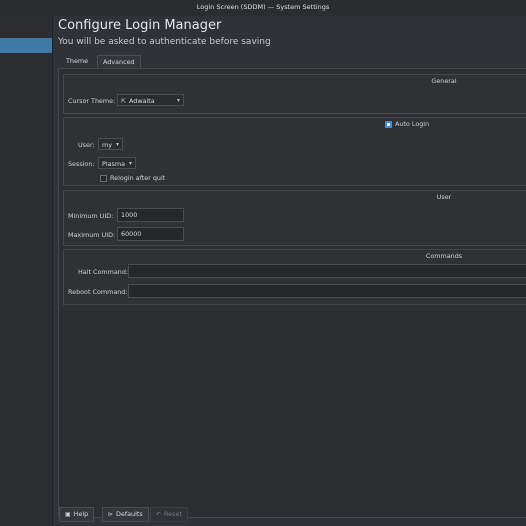  I want to click on general-group-title: General, so click(444, 81).